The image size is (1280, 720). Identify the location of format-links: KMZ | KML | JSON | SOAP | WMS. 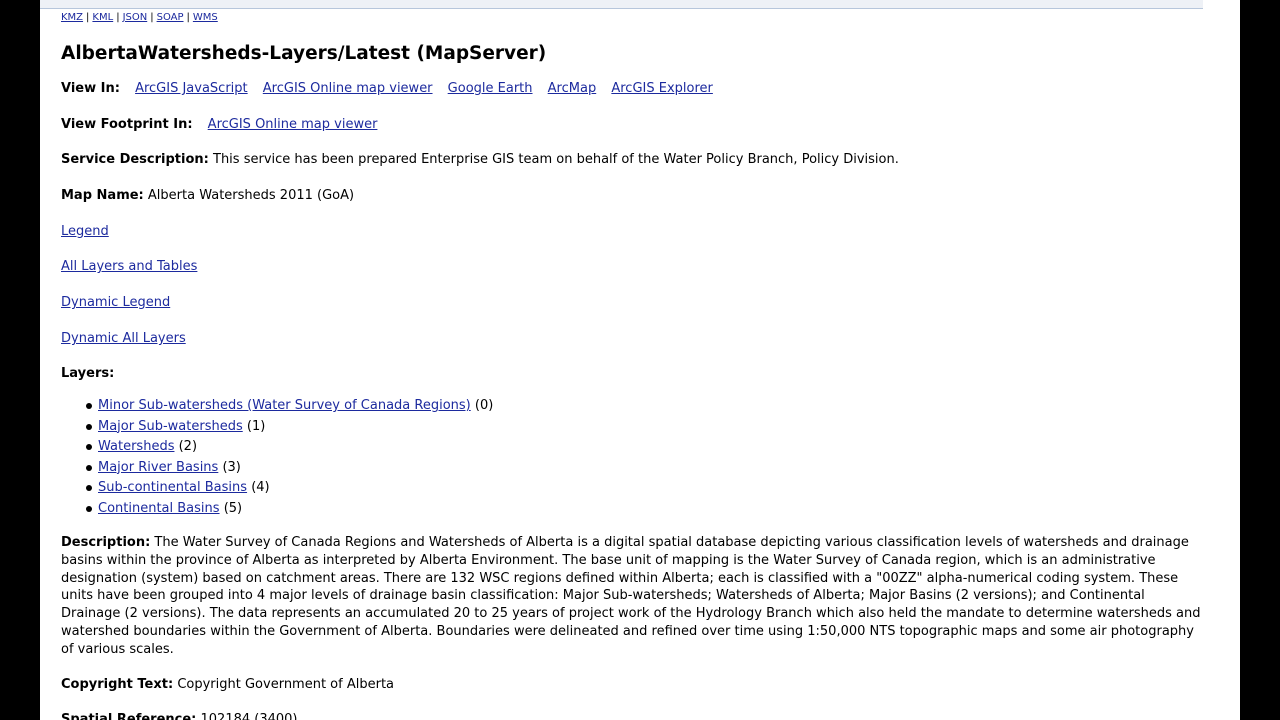
(139, 17).